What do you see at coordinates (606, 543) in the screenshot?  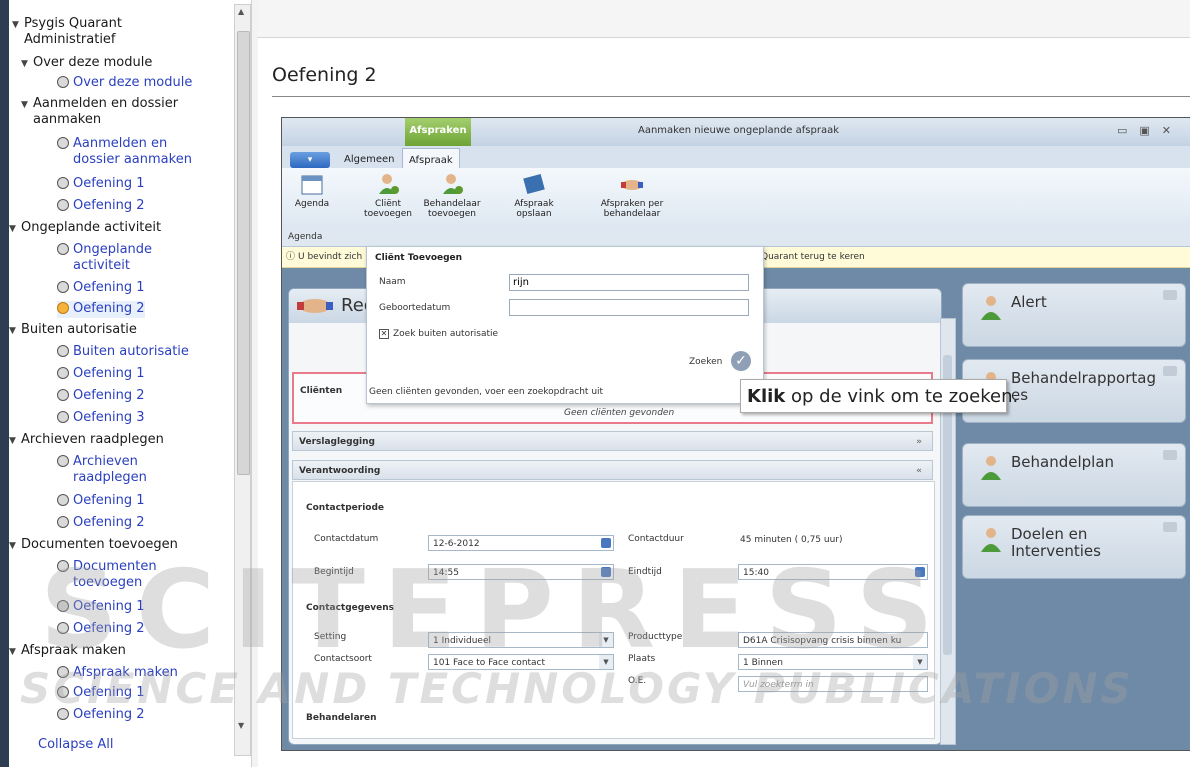 I see `calendar-icon` at bounding box center [606, 543].